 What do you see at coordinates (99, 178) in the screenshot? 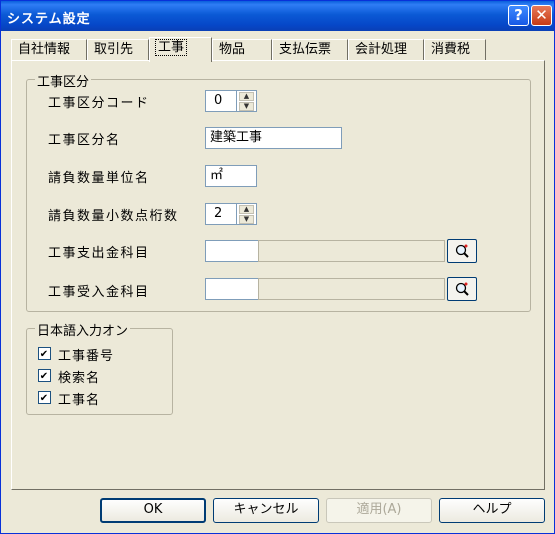
I see `unit-name-label: 請負数量単位名` at bounding box center [99, 178].